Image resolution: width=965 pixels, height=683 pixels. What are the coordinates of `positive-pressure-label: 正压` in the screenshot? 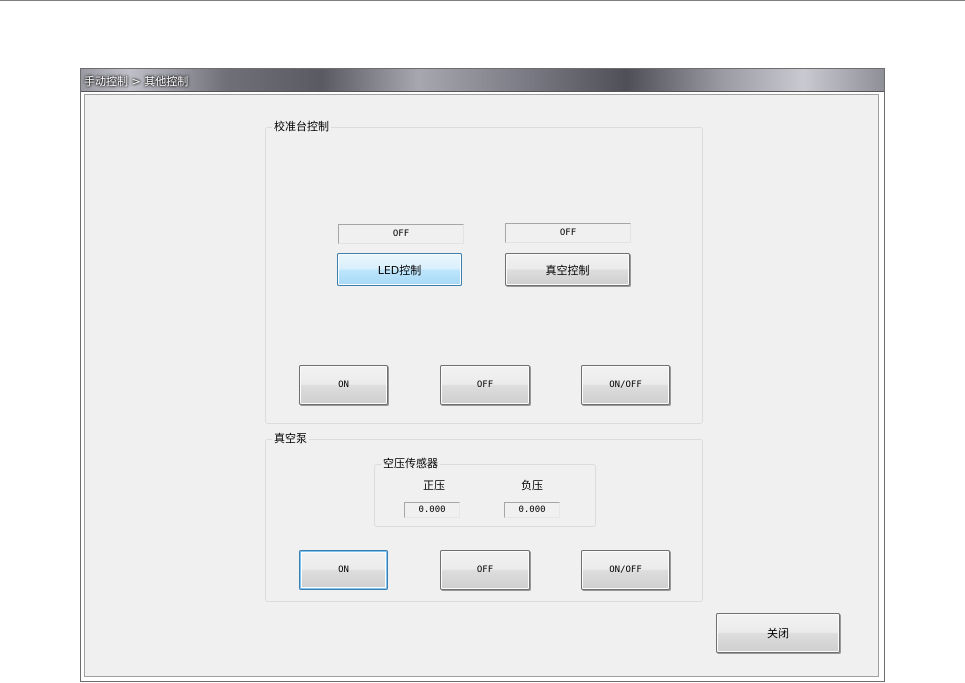 It's located at (434, 485).